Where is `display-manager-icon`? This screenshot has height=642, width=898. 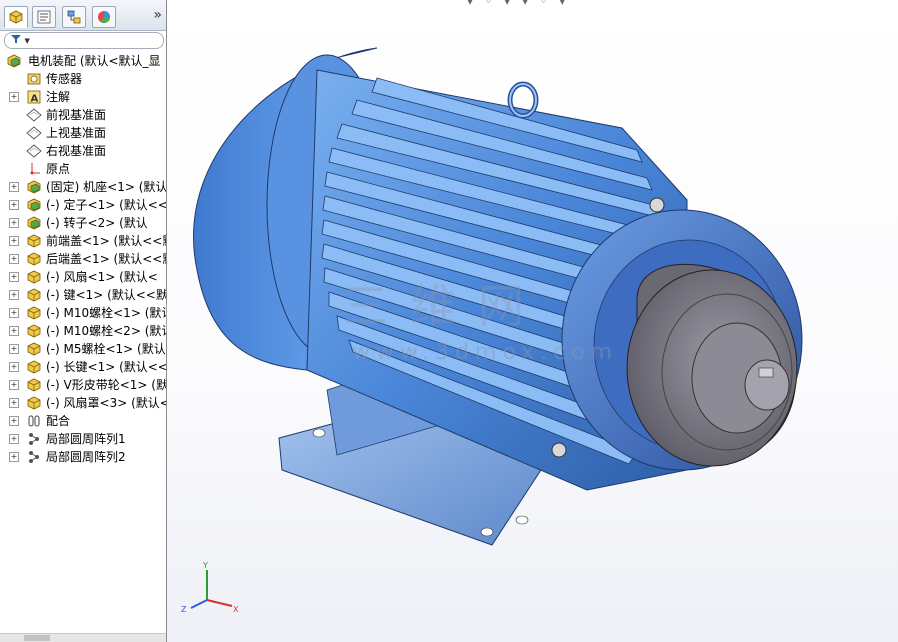
display-manager-icon is located at coordinates (104, 17).